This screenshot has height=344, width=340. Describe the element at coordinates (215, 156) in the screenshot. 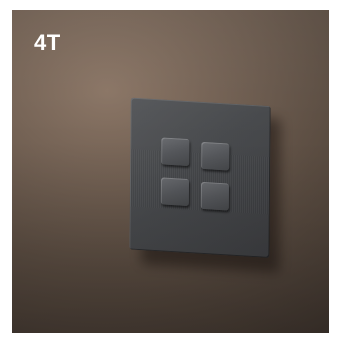

I see `switch-button-top-right` at that location.